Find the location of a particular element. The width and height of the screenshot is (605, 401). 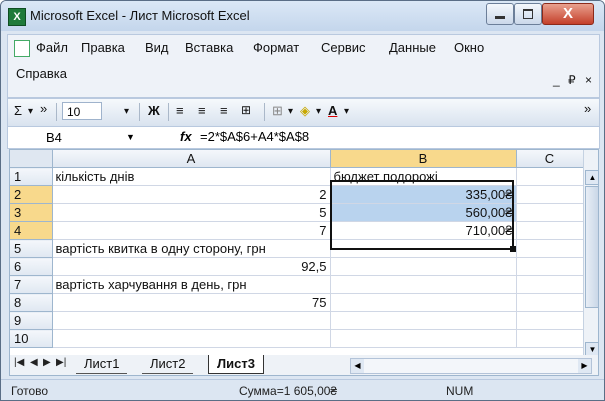

sheet-tab-1: Лист1 is located at coordinates (102, 364).